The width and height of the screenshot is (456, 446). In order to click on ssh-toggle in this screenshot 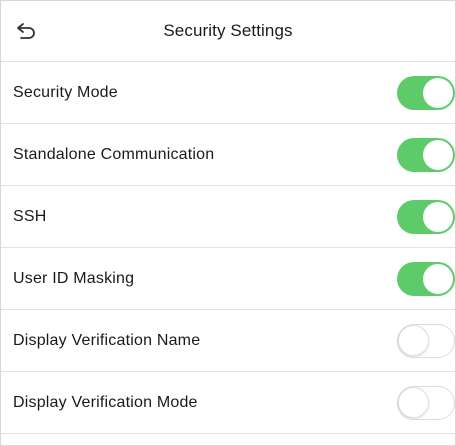, I will do `click(426, 216)`.